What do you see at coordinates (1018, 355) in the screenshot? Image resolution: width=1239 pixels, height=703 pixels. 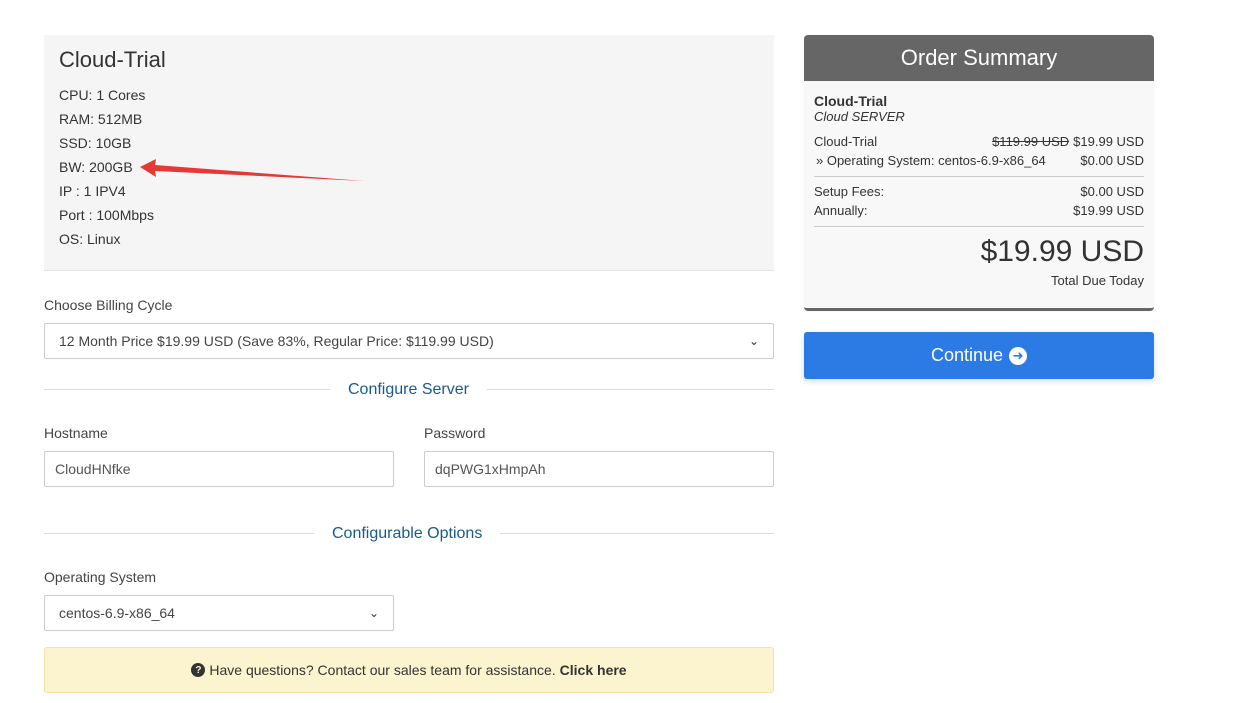 I see `arrow-circle-right-icon: ➜` at bounding box center [1018, 355].